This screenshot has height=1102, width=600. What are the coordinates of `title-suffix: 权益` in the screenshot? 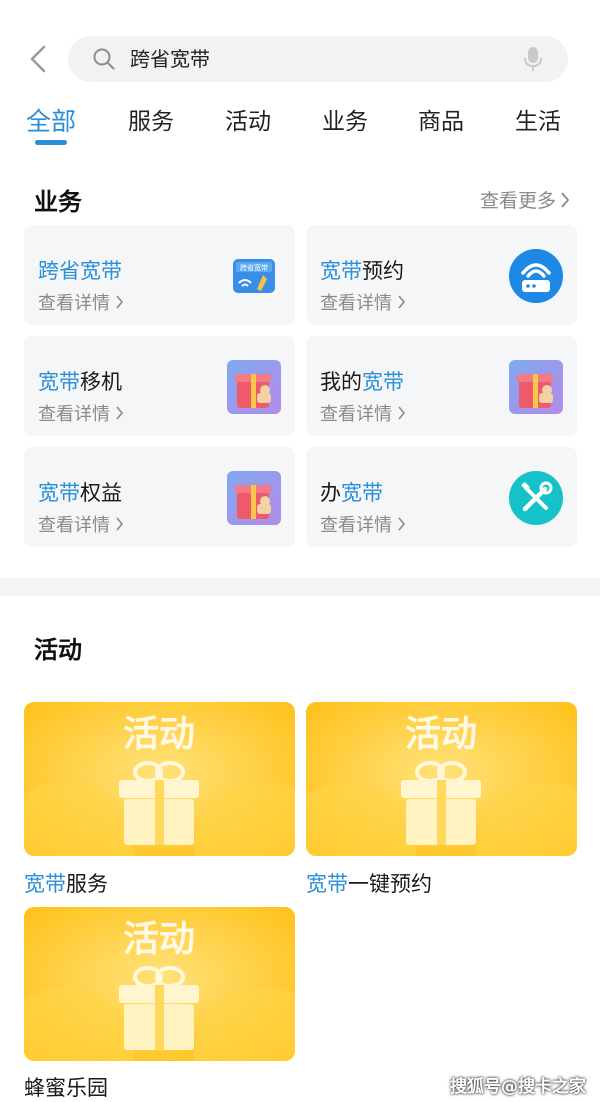 It's located at (101, 493).